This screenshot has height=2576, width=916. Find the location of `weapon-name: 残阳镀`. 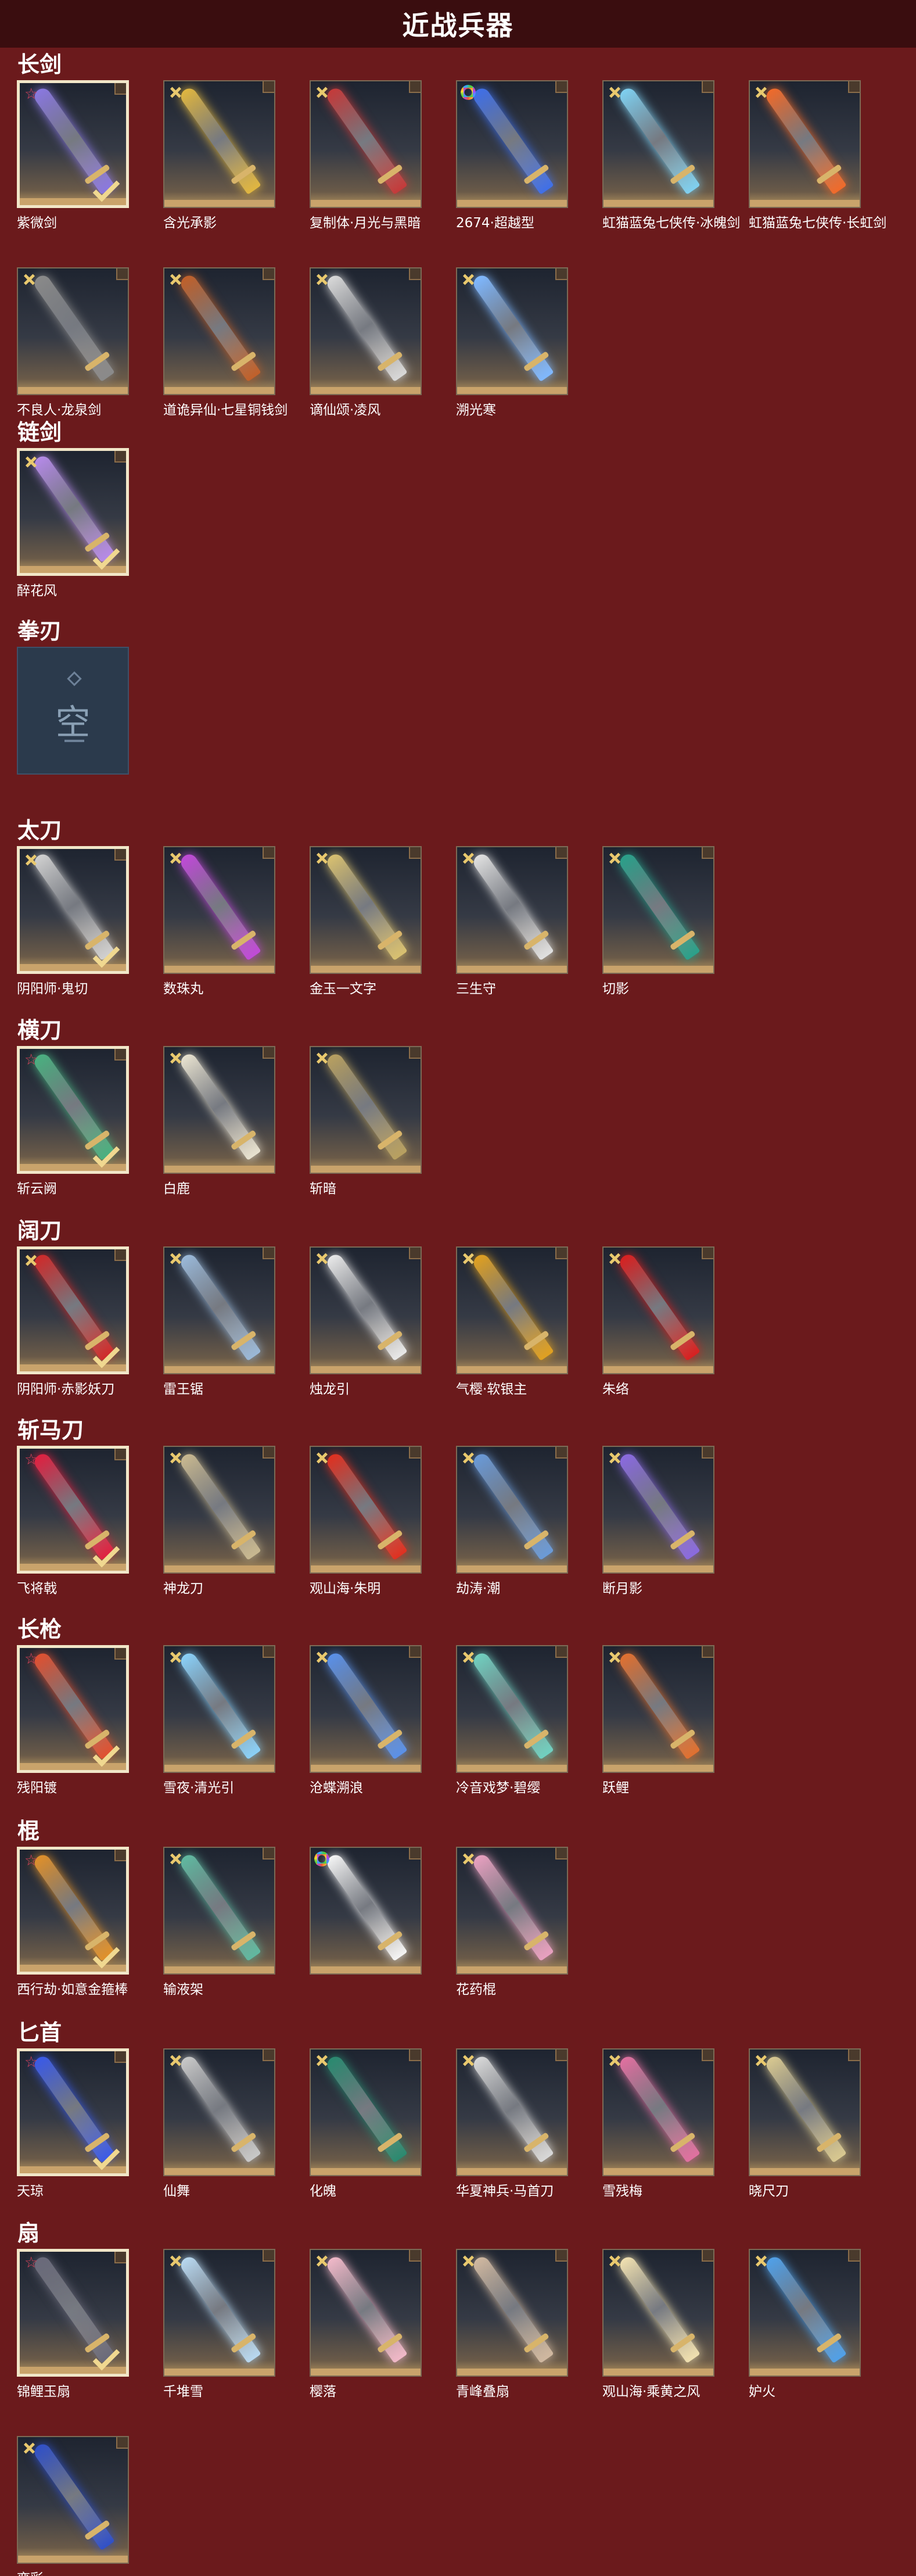

weapon-name: 残阳镀 is located at coordinates (37, 1788).